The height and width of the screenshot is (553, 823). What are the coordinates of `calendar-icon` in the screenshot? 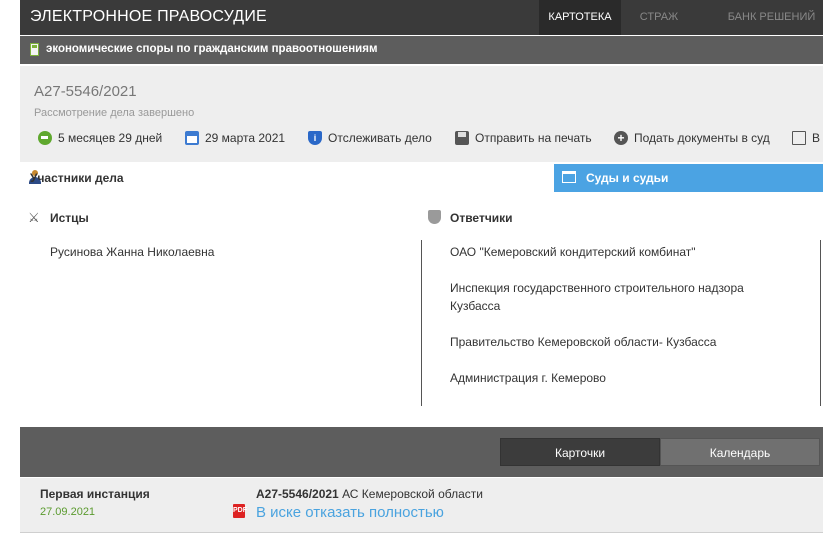 It's located at (192, 138).